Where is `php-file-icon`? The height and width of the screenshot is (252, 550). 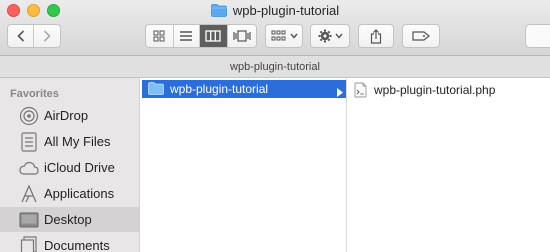
php-file-icon is located at coordinates (360, 92).